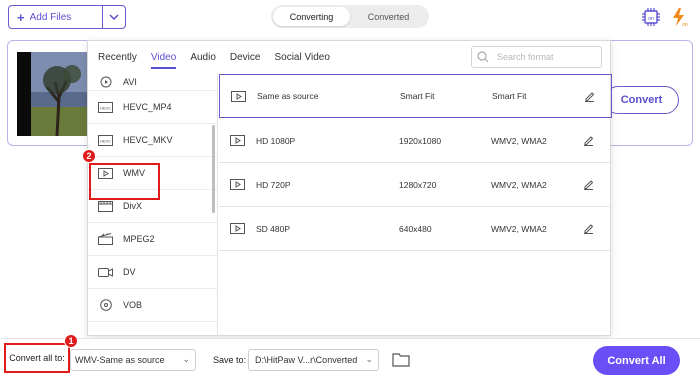 The image size is (700, 377). I want to click on format-search-input: Search format, so click(536, 57).